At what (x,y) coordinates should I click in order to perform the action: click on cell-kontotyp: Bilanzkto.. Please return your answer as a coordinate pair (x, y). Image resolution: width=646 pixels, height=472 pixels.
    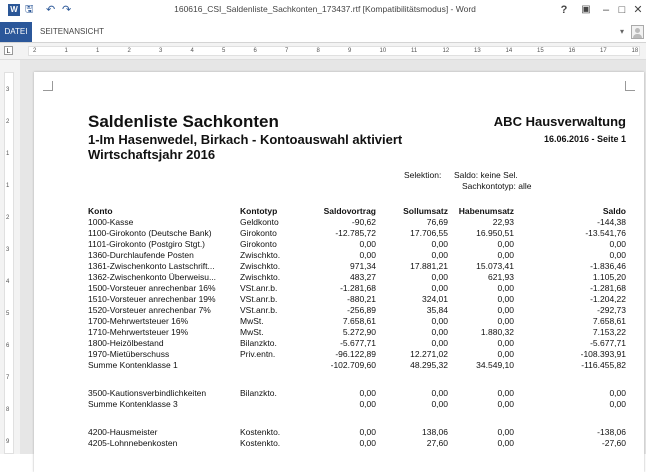
    Looking at the image, I should click on (258, 343).